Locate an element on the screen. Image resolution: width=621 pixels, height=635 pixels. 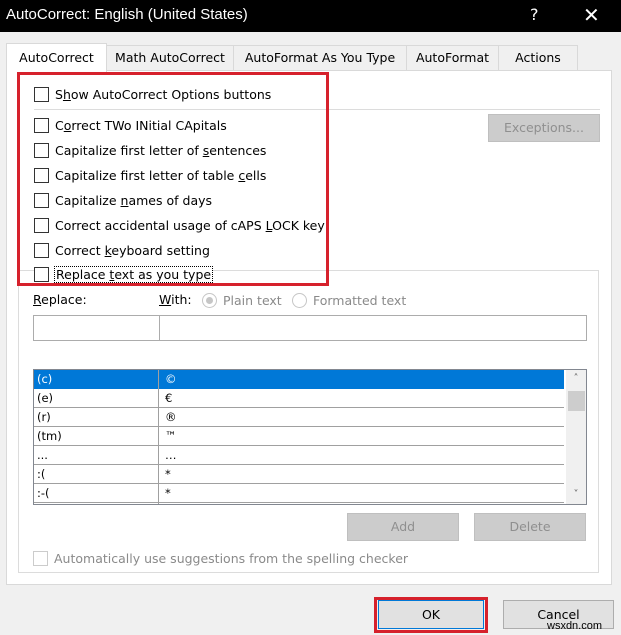
ok-button: OK is located at coordinates (431, 614).